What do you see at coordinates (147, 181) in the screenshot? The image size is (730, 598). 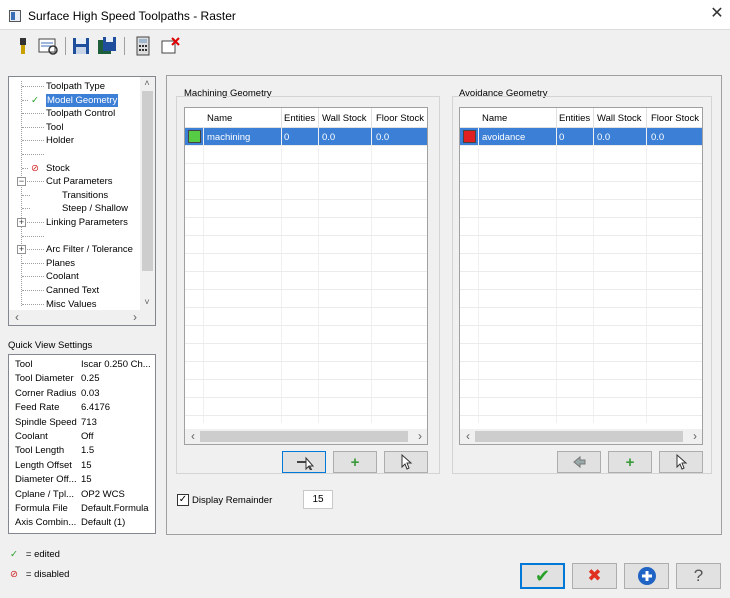 I see `tree-scroll-thumb` at bounding box center [147, 181].